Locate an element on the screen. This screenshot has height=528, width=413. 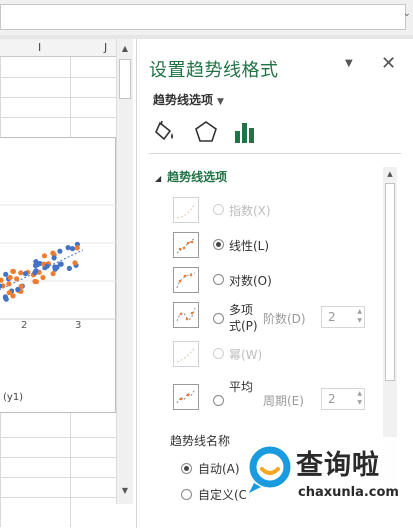
auto-name-label: 自动(A) is located at coordinates (219, 468).